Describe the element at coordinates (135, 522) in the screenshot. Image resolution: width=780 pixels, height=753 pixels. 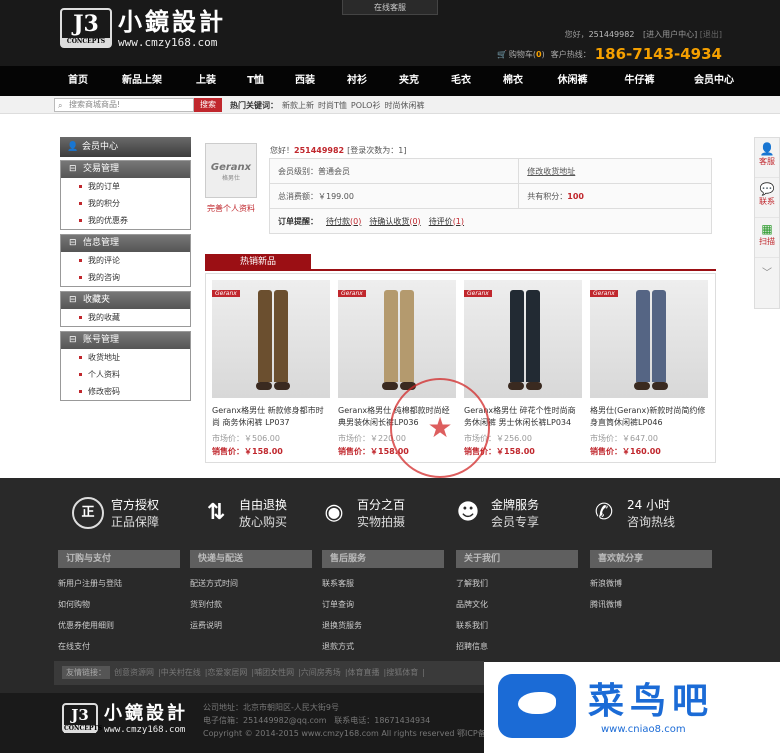
I see `service-line2: 正品保障` at that location.